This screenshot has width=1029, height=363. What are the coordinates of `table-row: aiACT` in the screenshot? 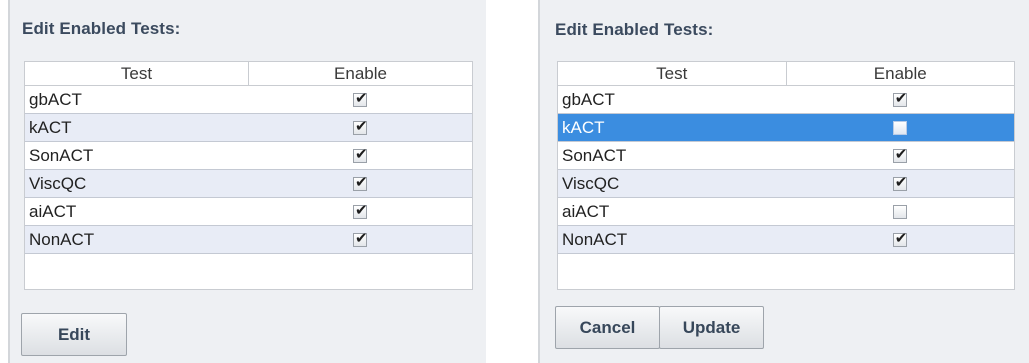 It's located at (786, 211).